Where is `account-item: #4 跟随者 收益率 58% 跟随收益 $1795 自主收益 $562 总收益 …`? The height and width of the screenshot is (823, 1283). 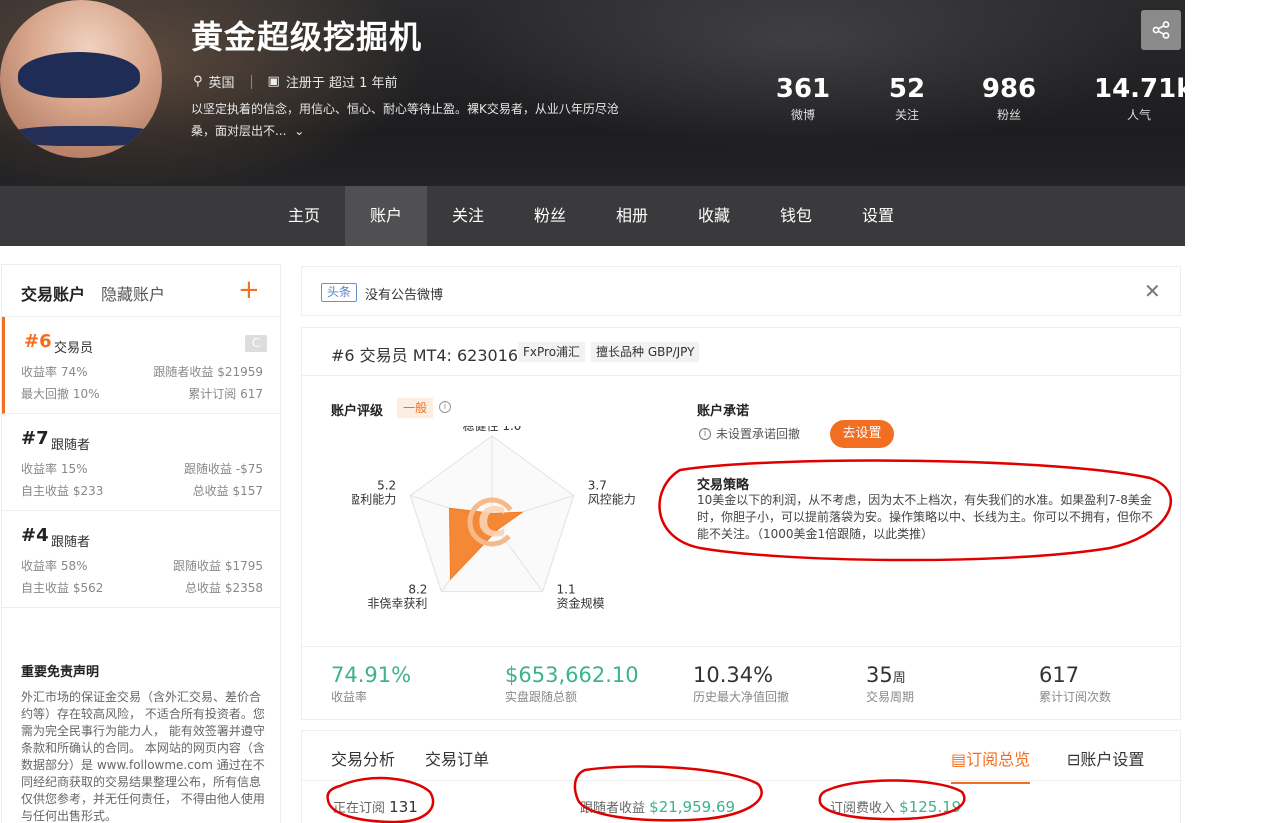
account-item: #4 跟随者 收益率 58% 跟随收益 $1795 自主收益 $562 总收益 … is located at coordinates (141, 559).